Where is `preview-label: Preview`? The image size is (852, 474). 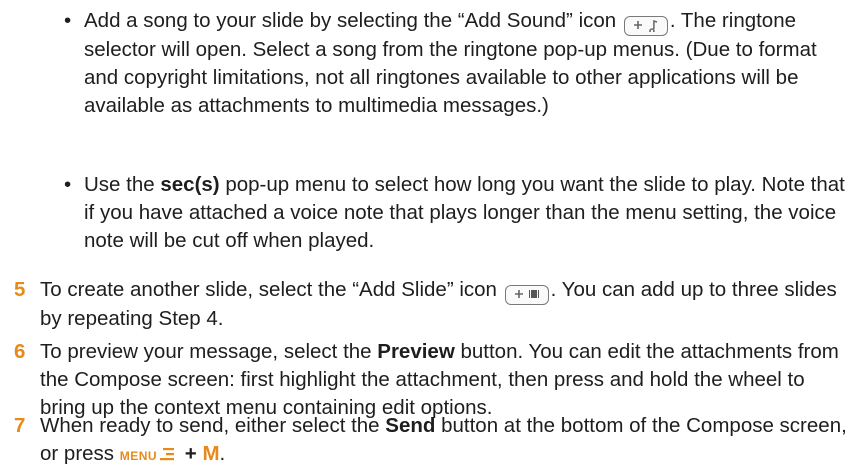
preview-label: Preview is located at coordinates (416, 351).